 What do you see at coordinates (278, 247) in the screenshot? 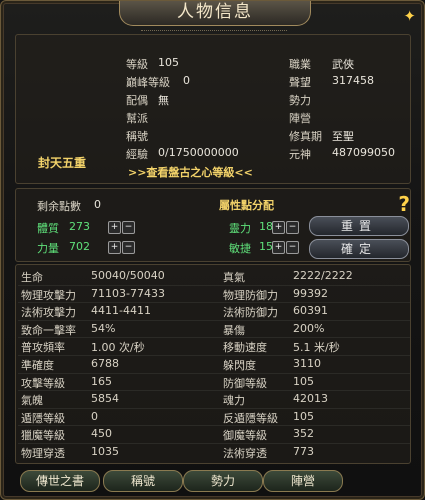
I see `agi-plus-button: +` at bounding box center [278, 247].